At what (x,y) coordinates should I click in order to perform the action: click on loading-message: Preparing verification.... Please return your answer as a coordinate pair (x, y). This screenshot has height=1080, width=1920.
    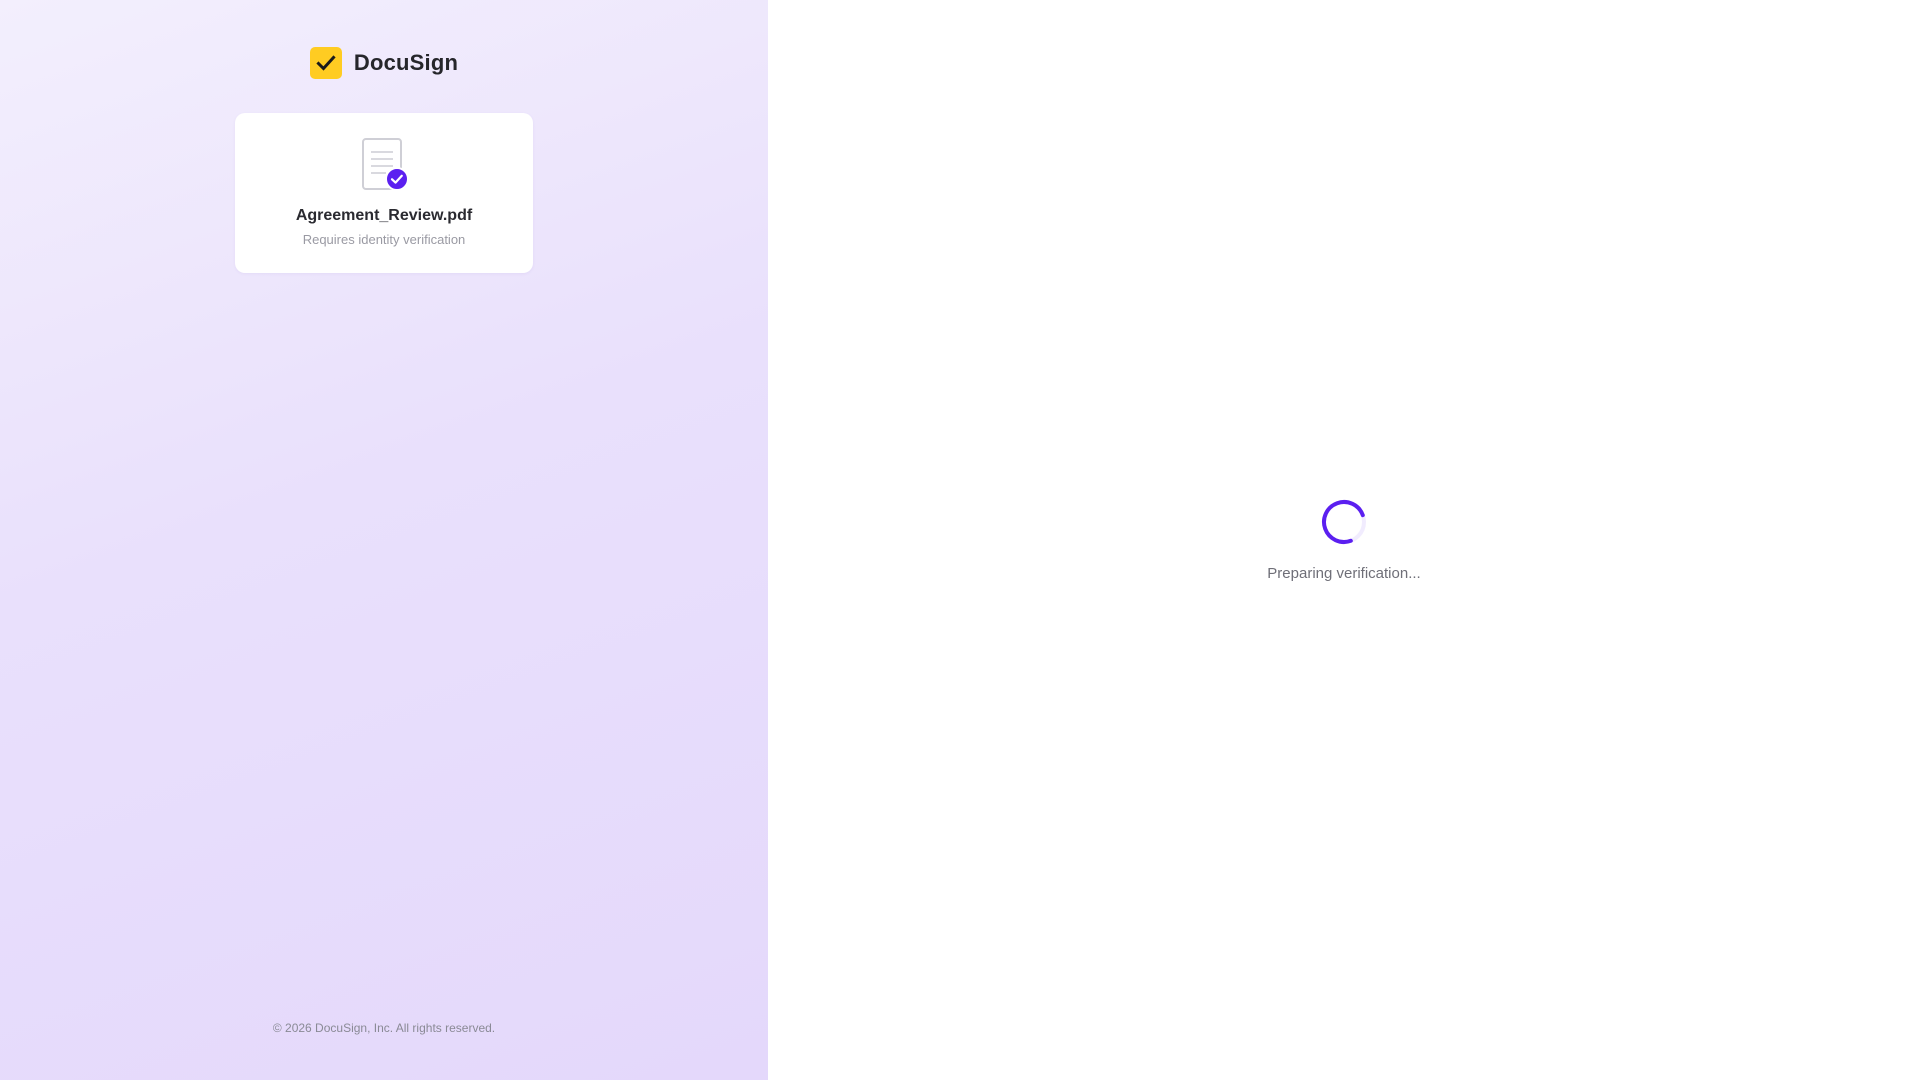
    Looking at the image, I should click on (1344, 573).